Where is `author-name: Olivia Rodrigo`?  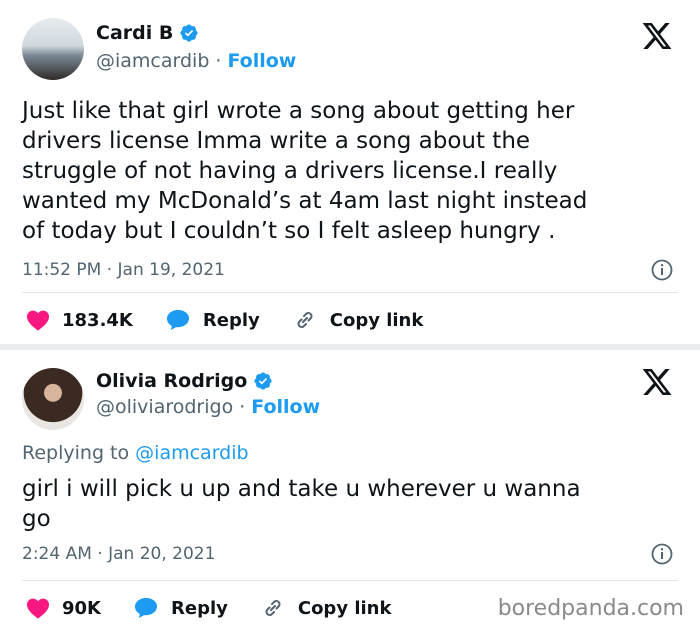
author-name: Olivia Rodrigo is located at coordinates (171, 381).